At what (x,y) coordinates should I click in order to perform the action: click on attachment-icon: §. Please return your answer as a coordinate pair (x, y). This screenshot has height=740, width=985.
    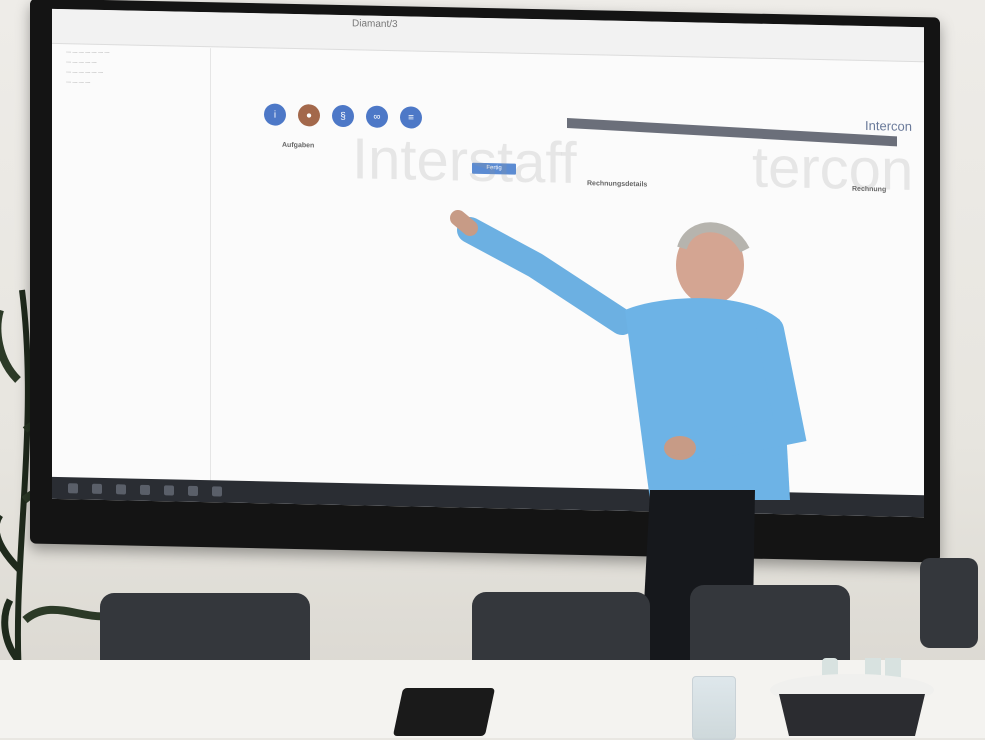
    Looking at the image, I should click on (343, 116).